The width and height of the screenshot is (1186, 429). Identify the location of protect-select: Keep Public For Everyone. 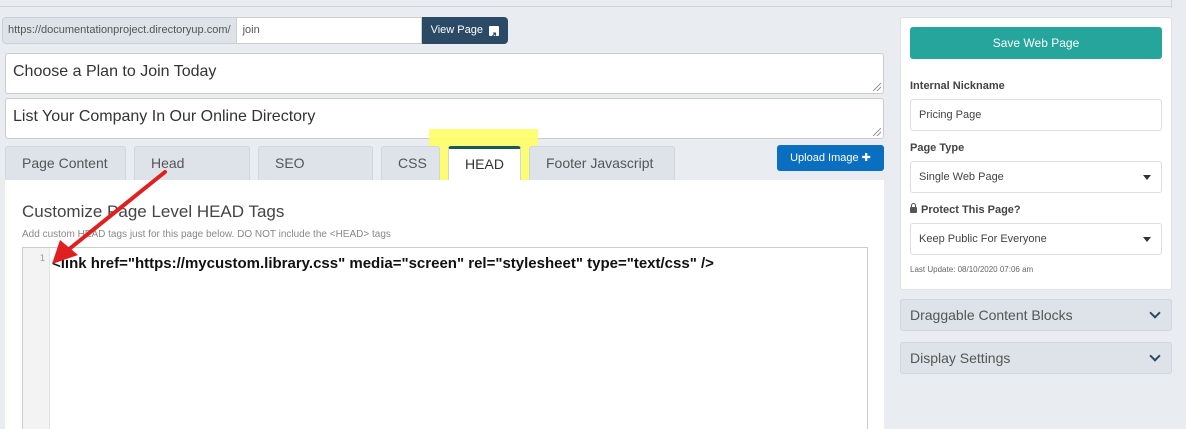
(1036, 239).